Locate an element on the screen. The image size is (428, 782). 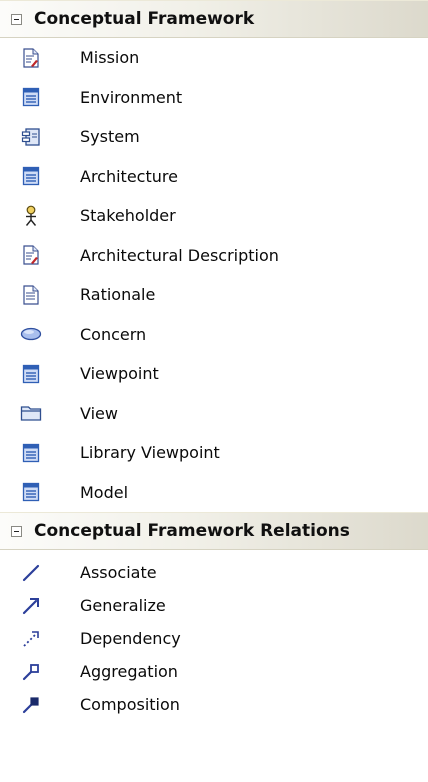
item-label: Architecture is located at coordinates (129, 176).